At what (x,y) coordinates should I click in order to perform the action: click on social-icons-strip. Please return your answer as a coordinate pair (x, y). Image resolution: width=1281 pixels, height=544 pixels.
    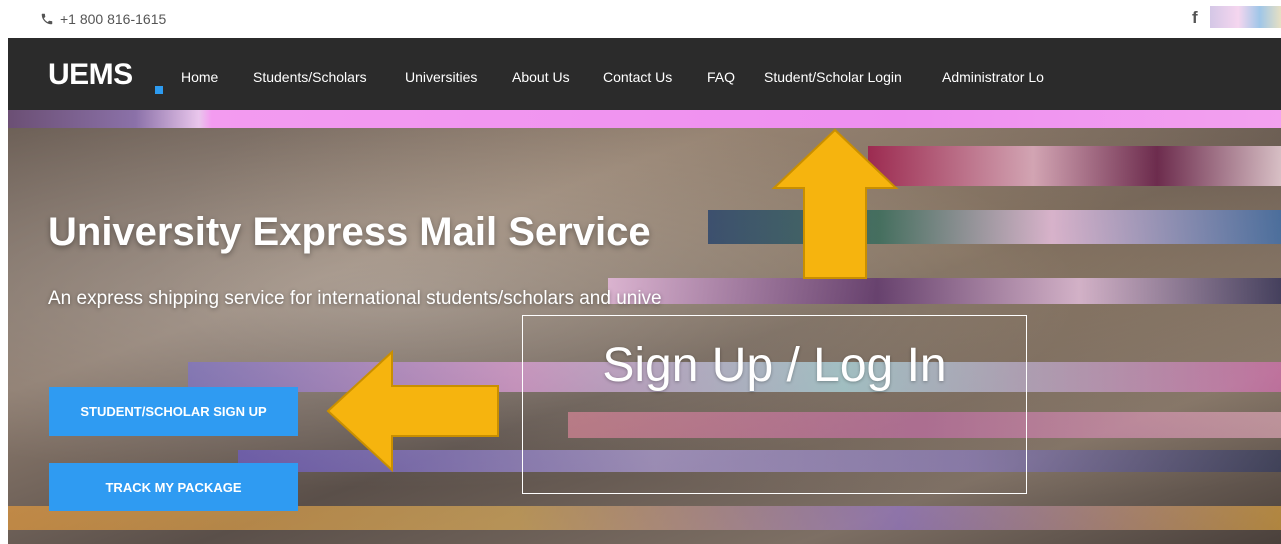
    Looking at the image, I should click on (1245, 17).